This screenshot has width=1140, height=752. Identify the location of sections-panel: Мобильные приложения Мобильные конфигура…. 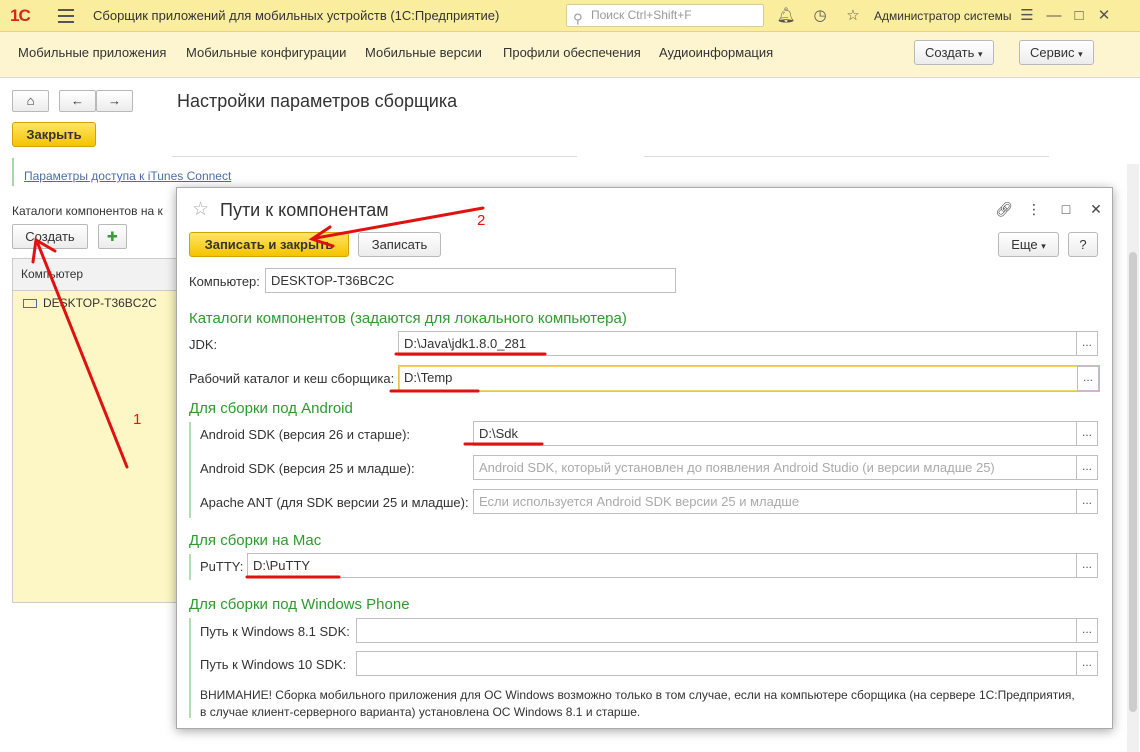
(570, 55).